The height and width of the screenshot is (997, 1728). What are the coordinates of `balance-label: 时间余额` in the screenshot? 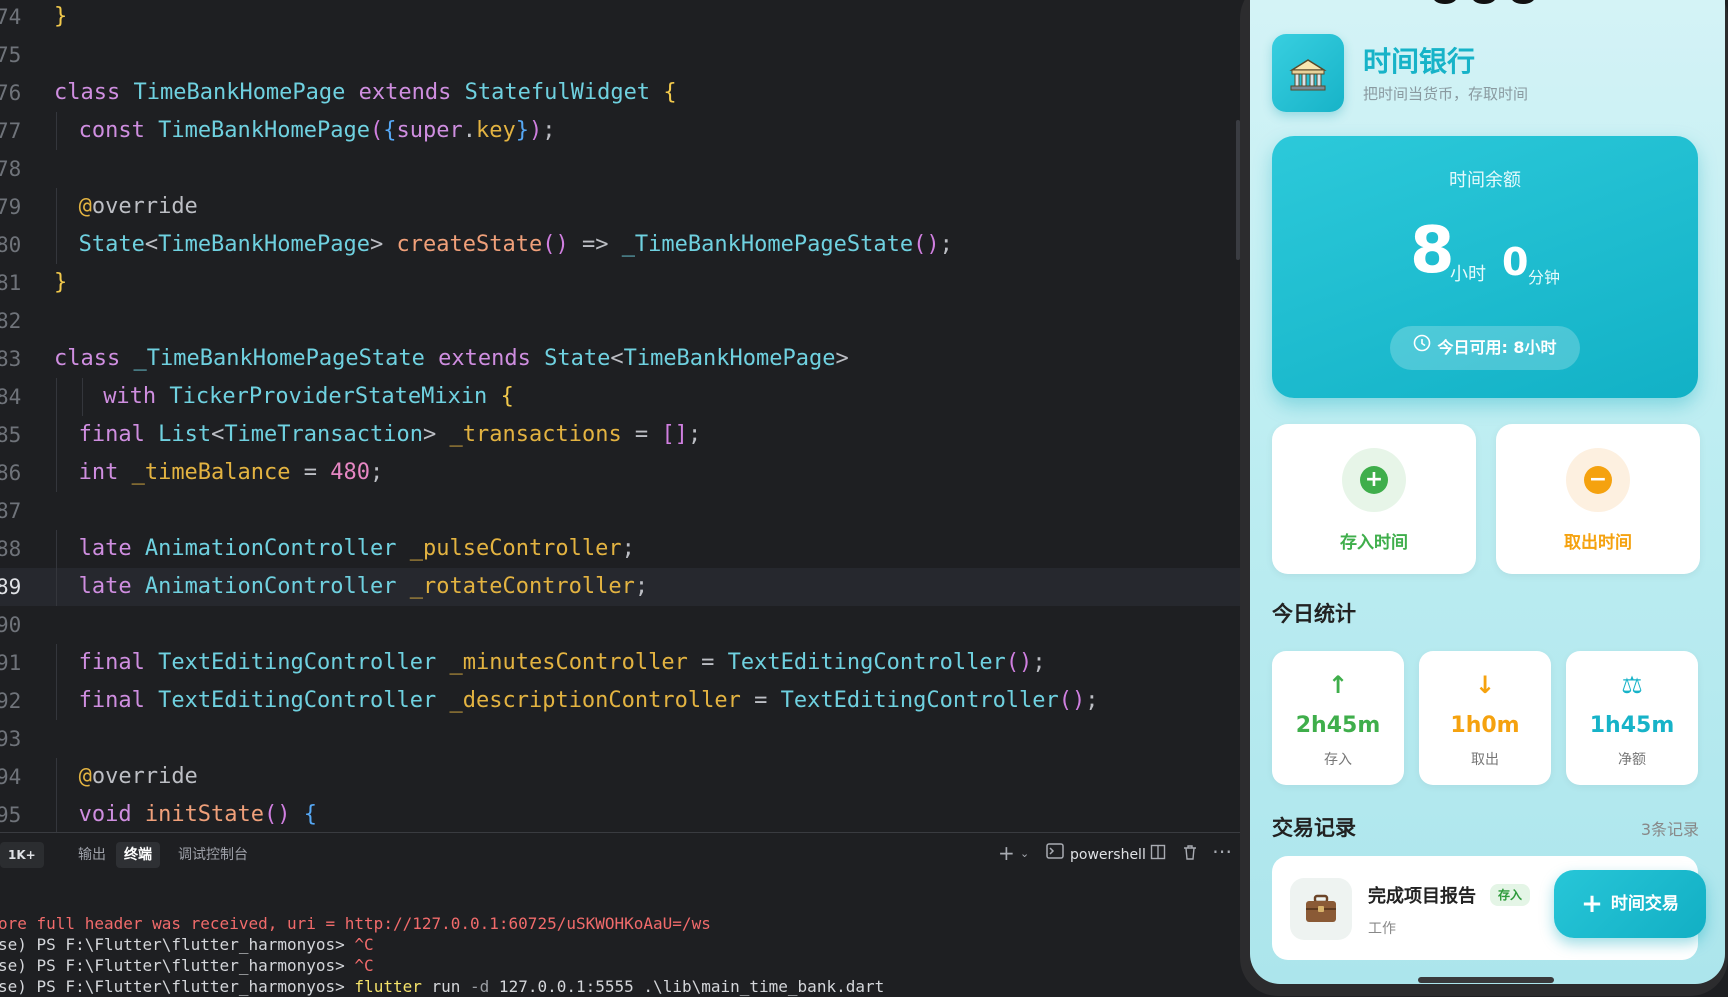 It's located at (1485, 180).